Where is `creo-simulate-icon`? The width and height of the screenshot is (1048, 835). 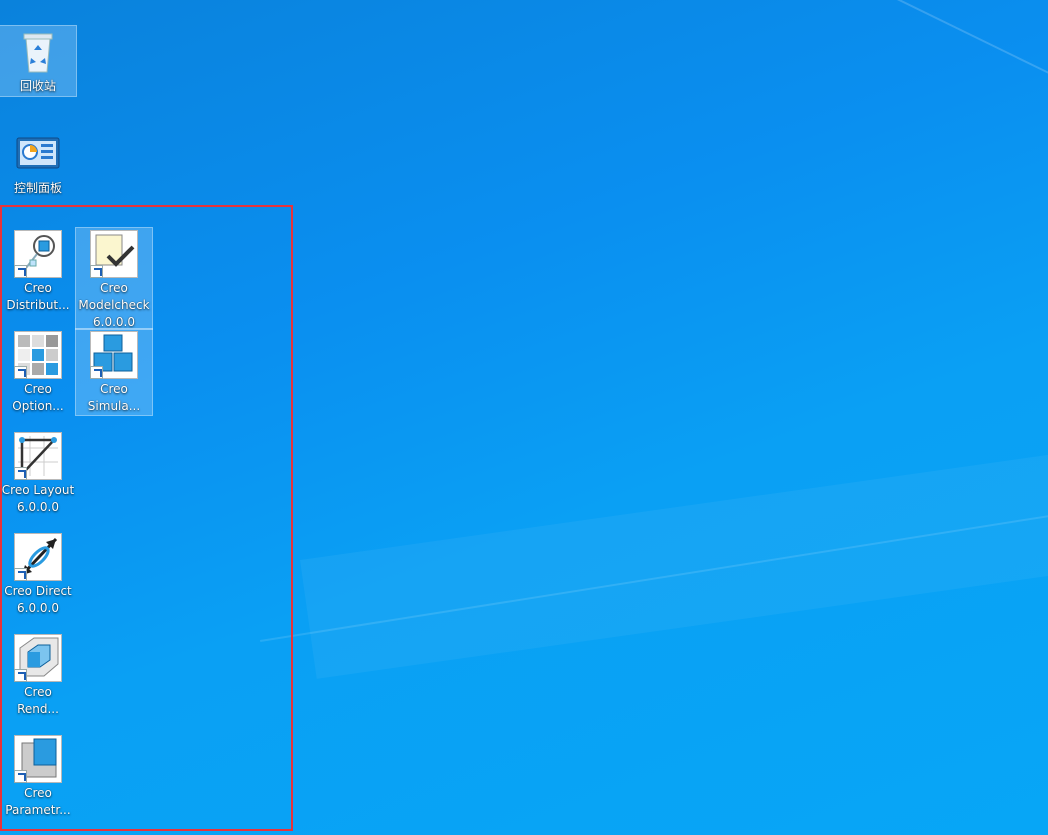 creo-simulate-icon is located at coordinates (114, 355).